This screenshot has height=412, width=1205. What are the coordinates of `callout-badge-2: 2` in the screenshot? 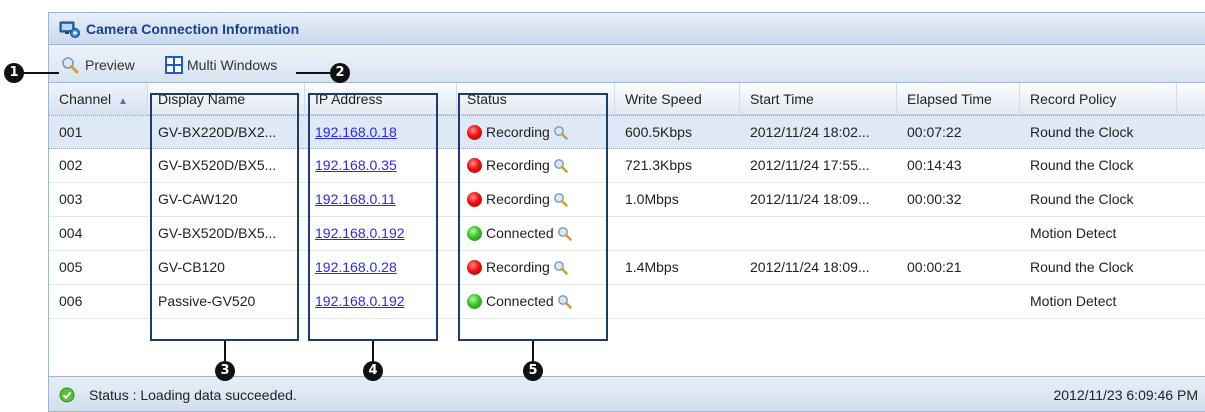 It's located at (340, 73).